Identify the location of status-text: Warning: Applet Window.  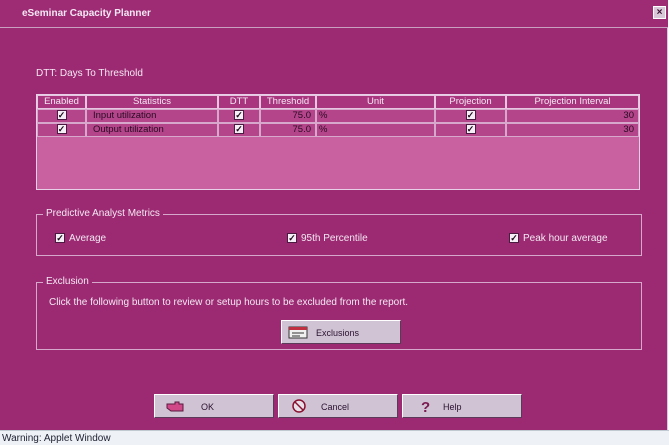
(56, 438).